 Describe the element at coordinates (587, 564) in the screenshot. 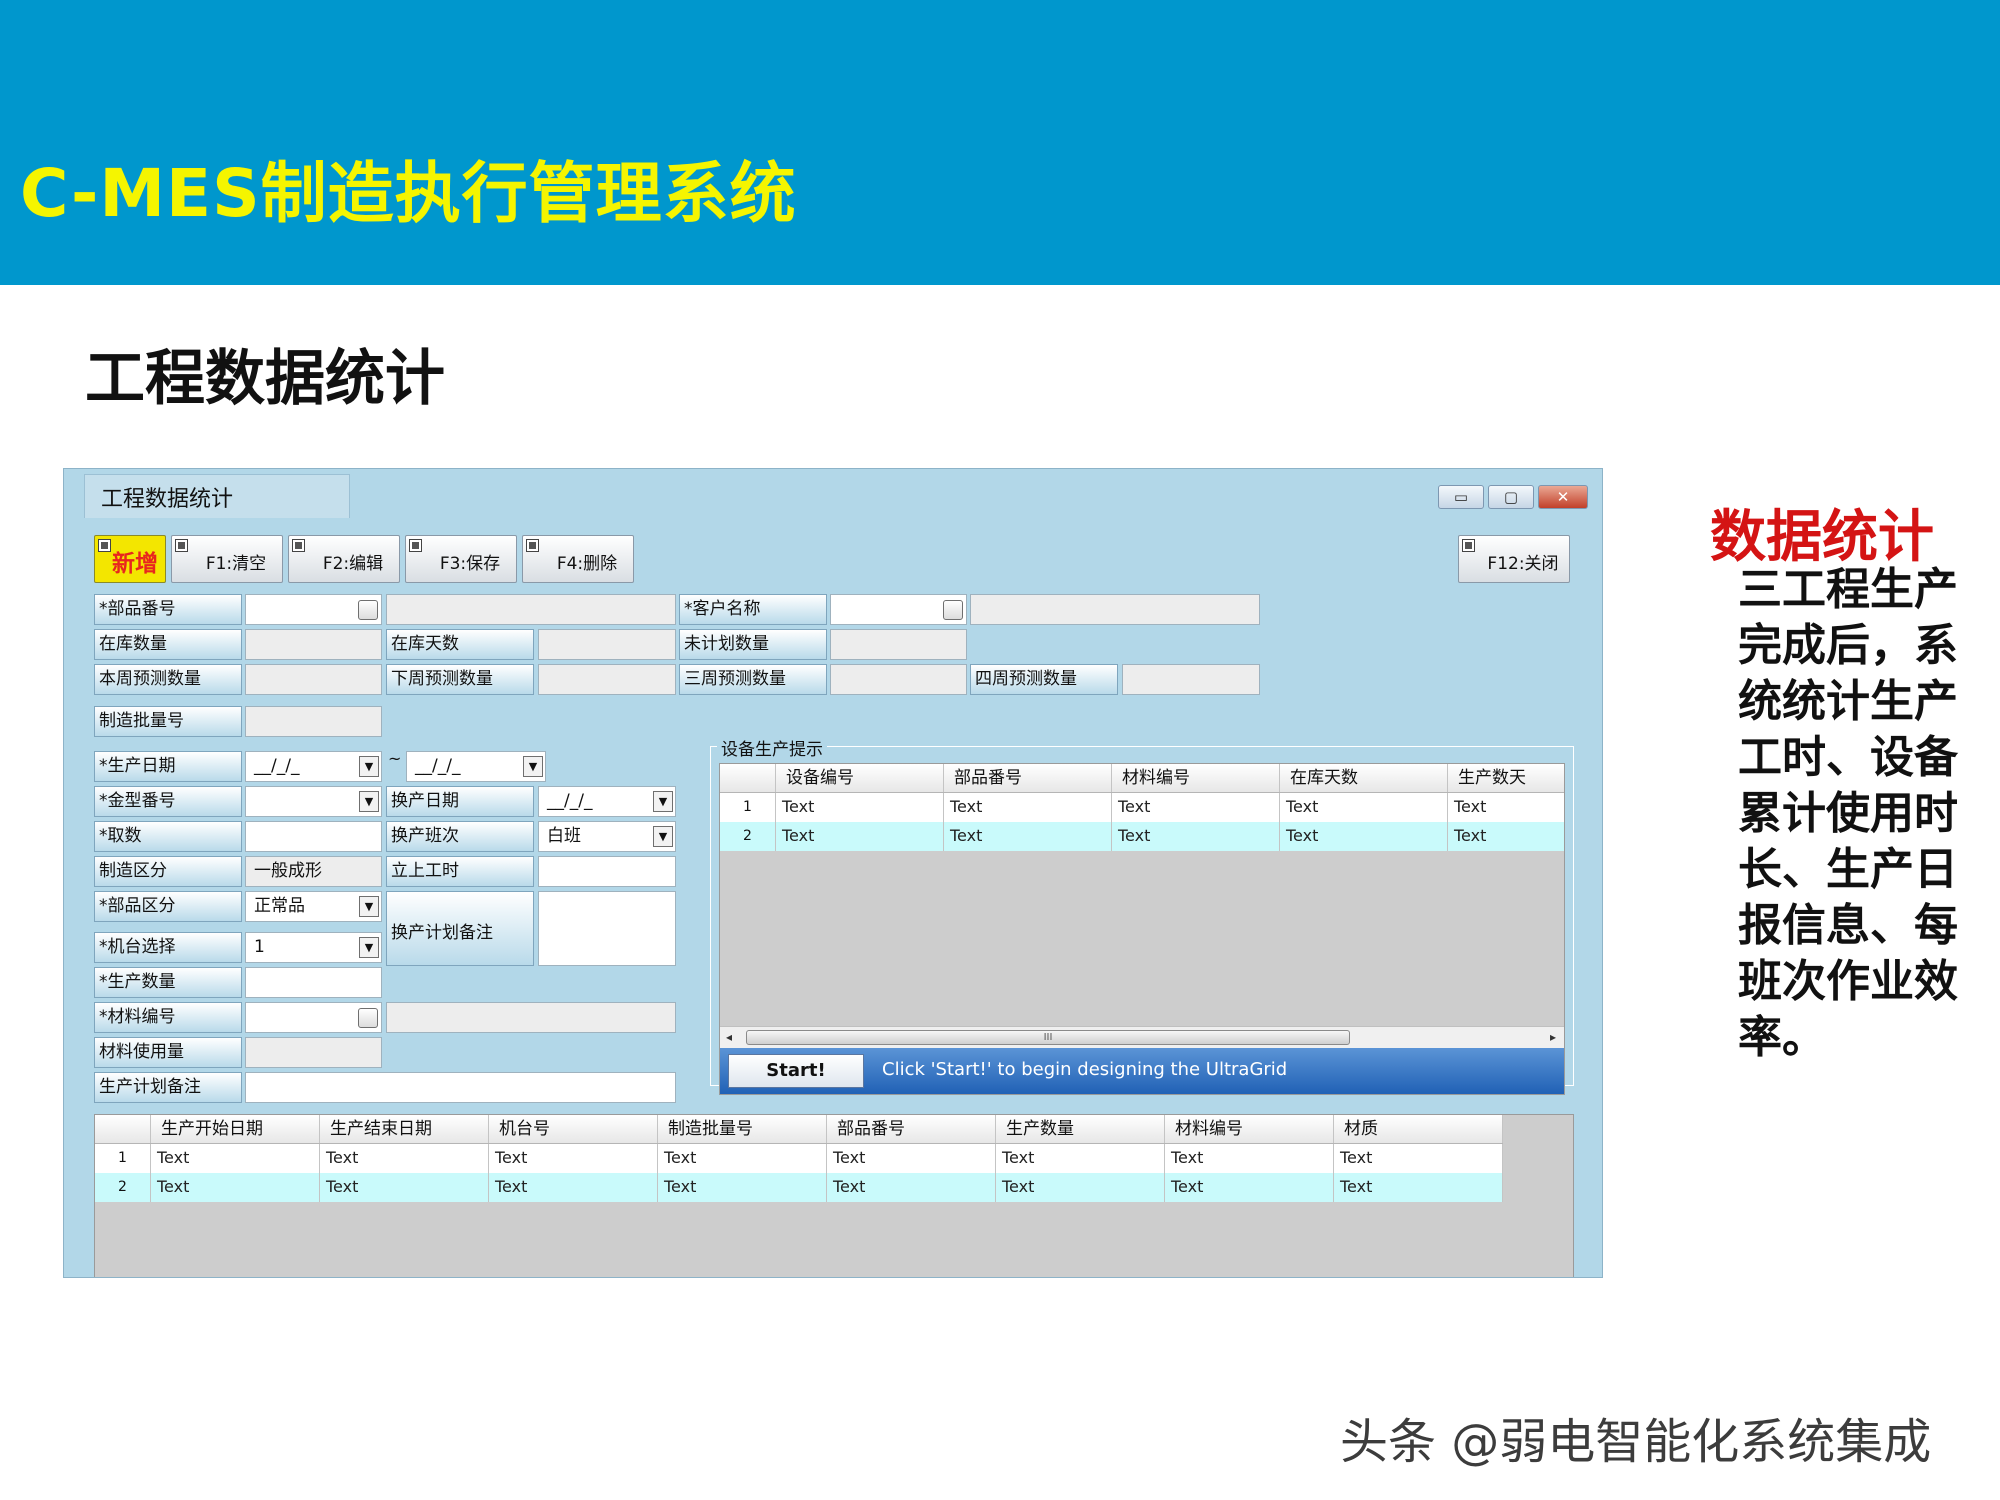

I see `delete-button-label: F4:删除` at that location.